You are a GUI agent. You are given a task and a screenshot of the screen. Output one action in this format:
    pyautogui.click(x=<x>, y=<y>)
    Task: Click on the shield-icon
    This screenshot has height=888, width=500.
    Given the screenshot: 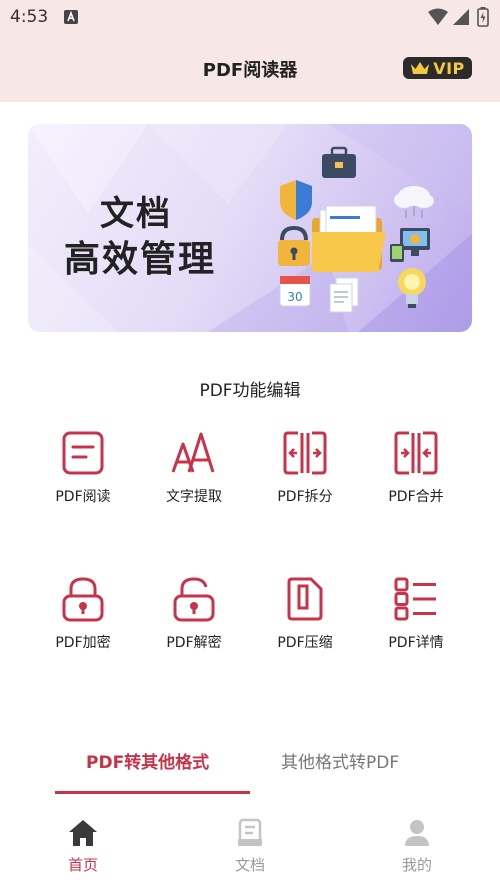 What is the action you would take?
    pyautogui.click(x=296, y=200)
    